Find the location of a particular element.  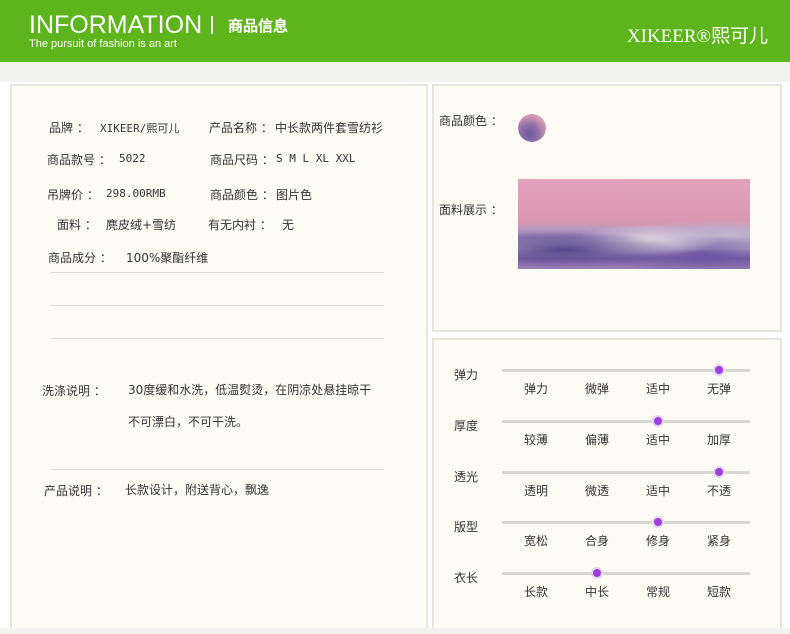

fabric-image is located at coordinates (634, 224).